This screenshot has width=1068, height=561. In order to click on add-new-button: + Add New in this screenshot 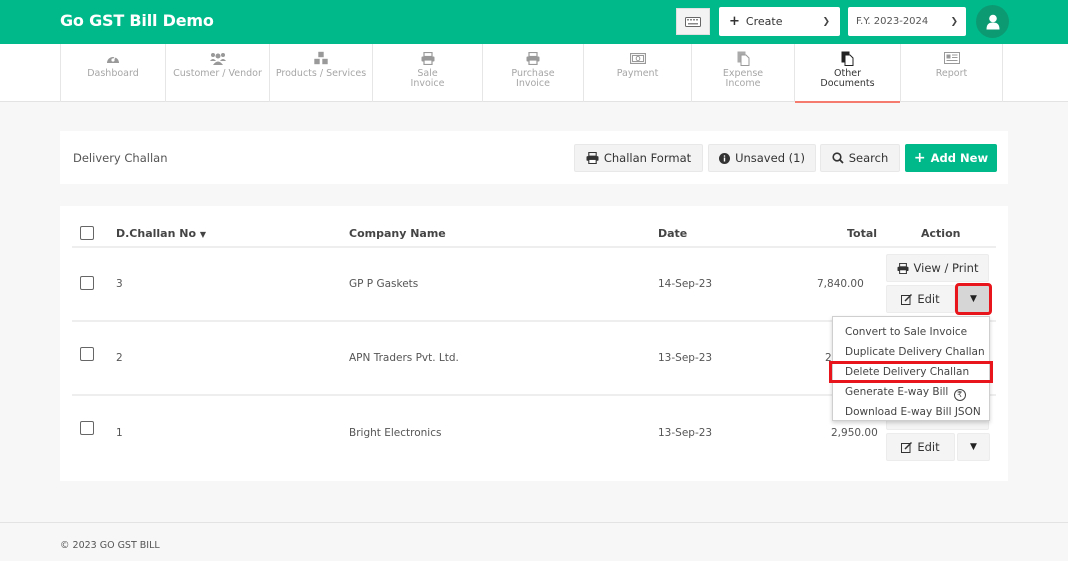, I will do `click(951, 158)`.